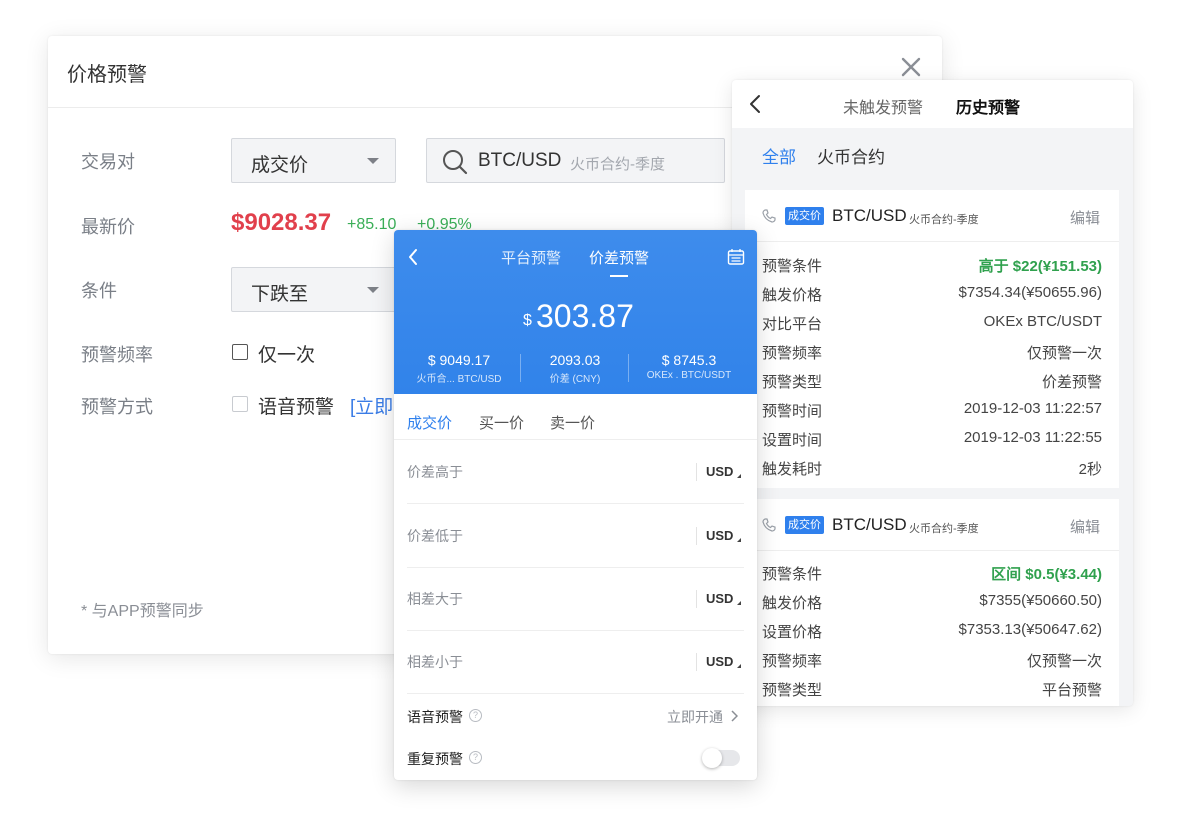  Describe the element at coordinates (932, 439) in the screenshot. I see `card-row: 设置时间 2019-12-03 11:22:55` at that location.